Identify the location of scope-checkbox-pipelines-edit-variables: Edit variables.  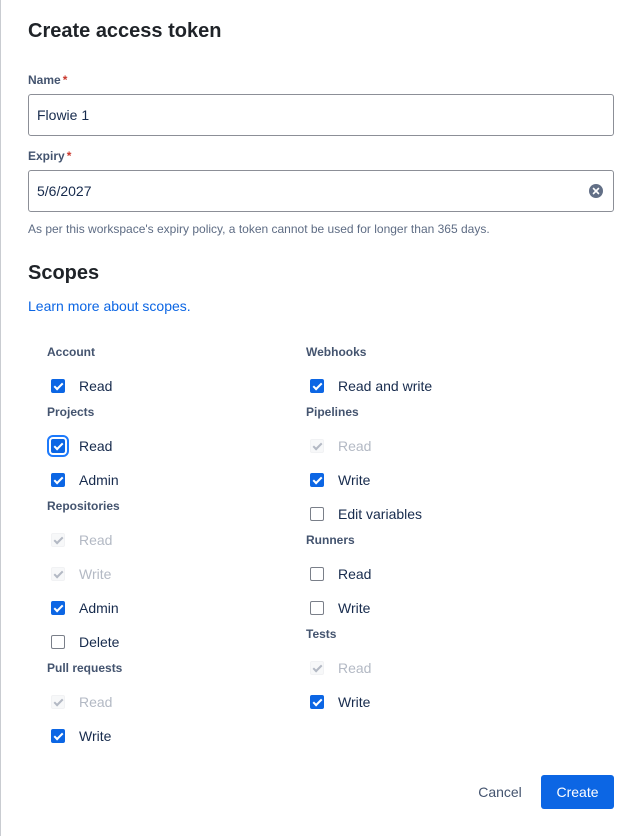
(366, 514).